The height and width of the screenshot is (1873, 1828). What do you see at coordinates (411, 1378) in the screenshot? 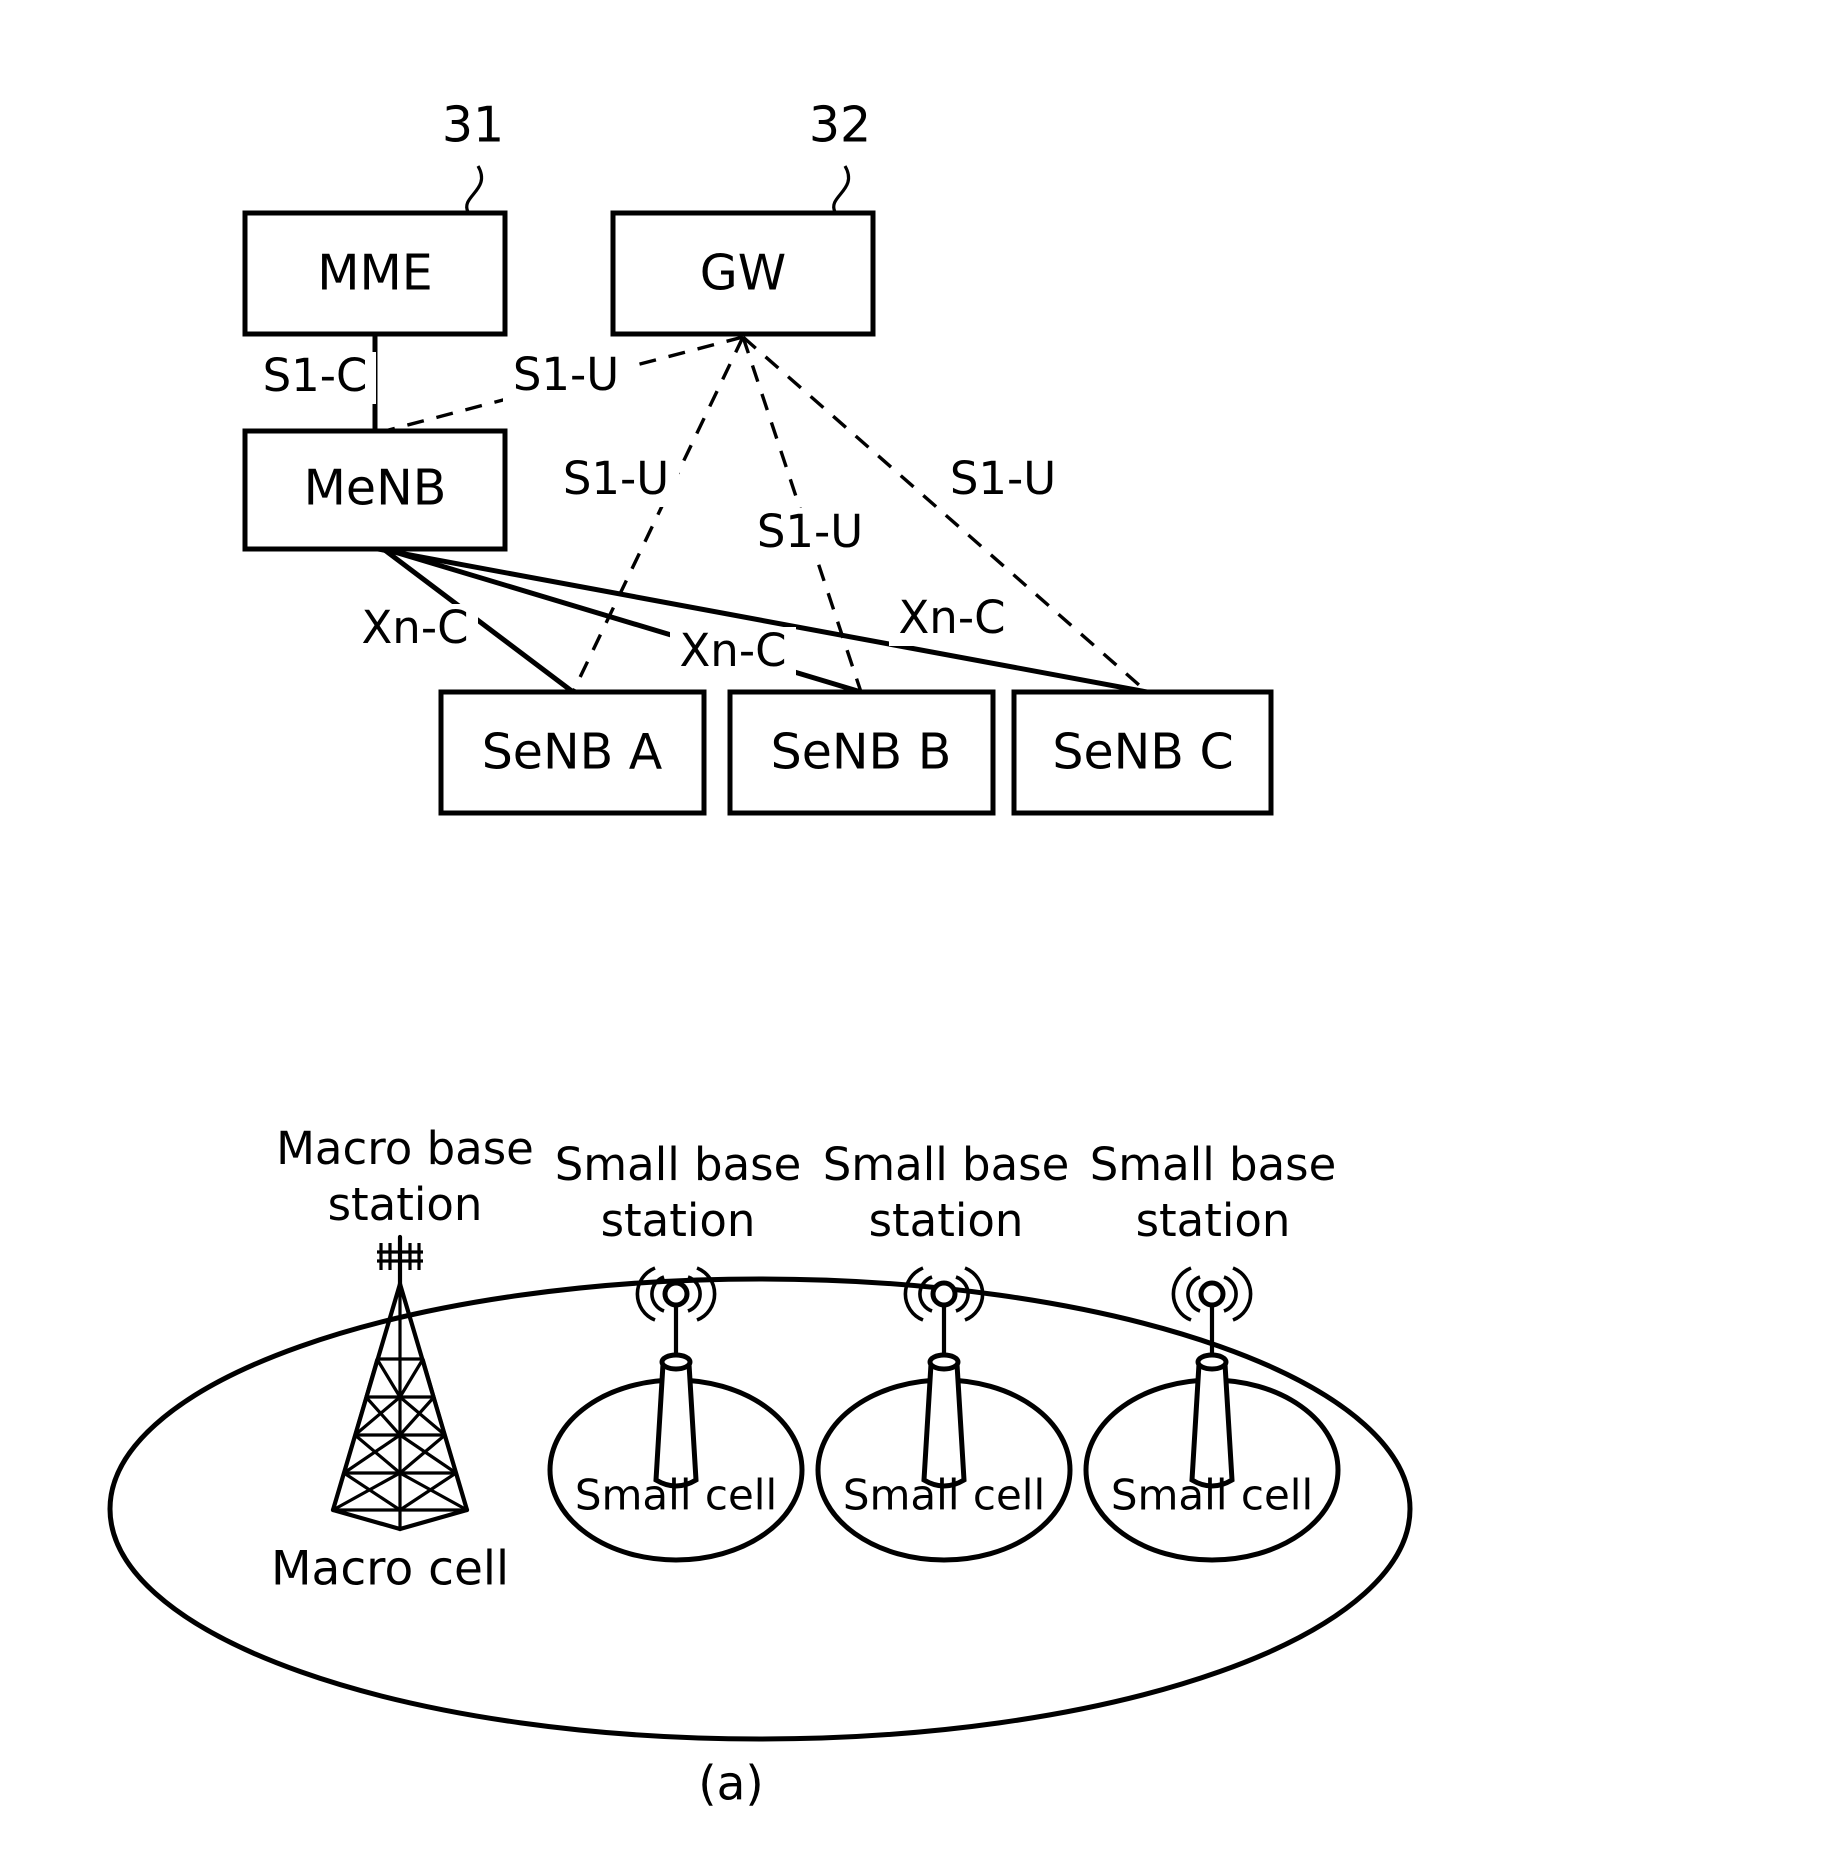
I see `tower-brace-1b` at bounding box center [411, 1378].